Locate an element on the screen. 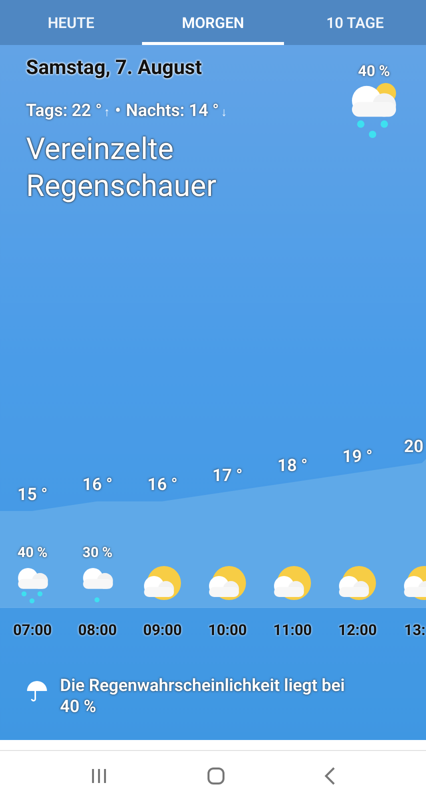 The width and height of the screenshot is (426, 800). hour-time: 13: is located at coordinates (415, 631).